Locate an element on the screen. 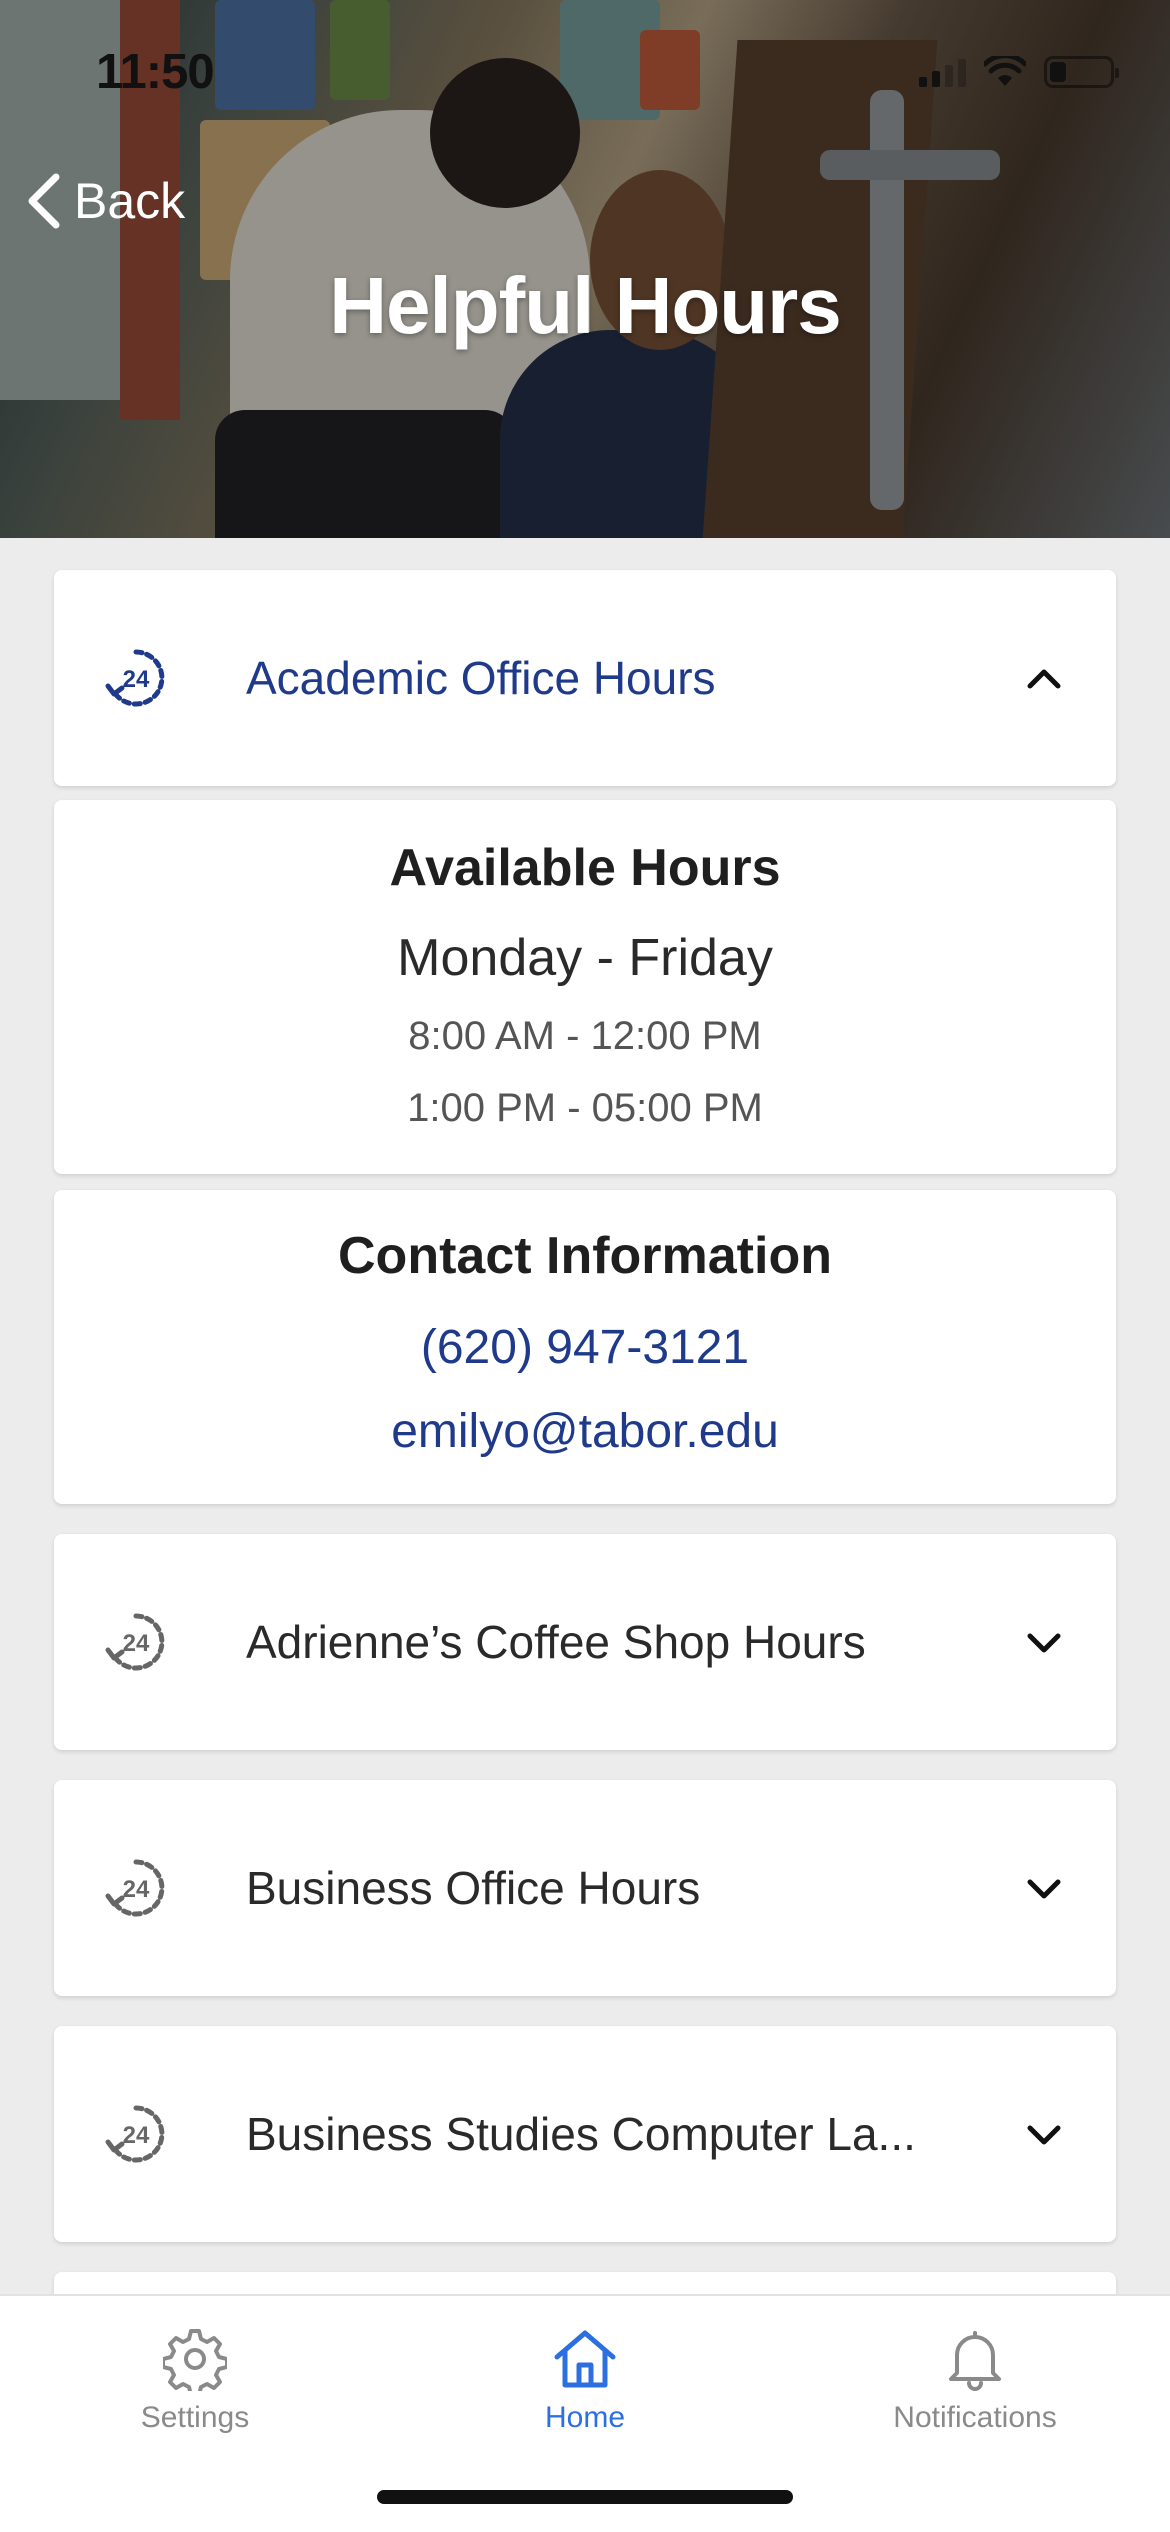 The width and height of the screenshot is (1170, 2532). chevron-left-icon is located at coordinates (44, 201).